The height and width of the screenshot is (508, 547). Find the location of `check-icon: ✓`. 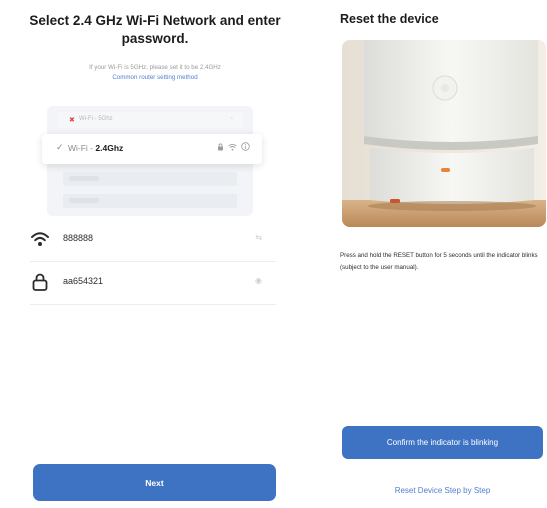

check-icon: ✓ is located at coordinates (60, 147).